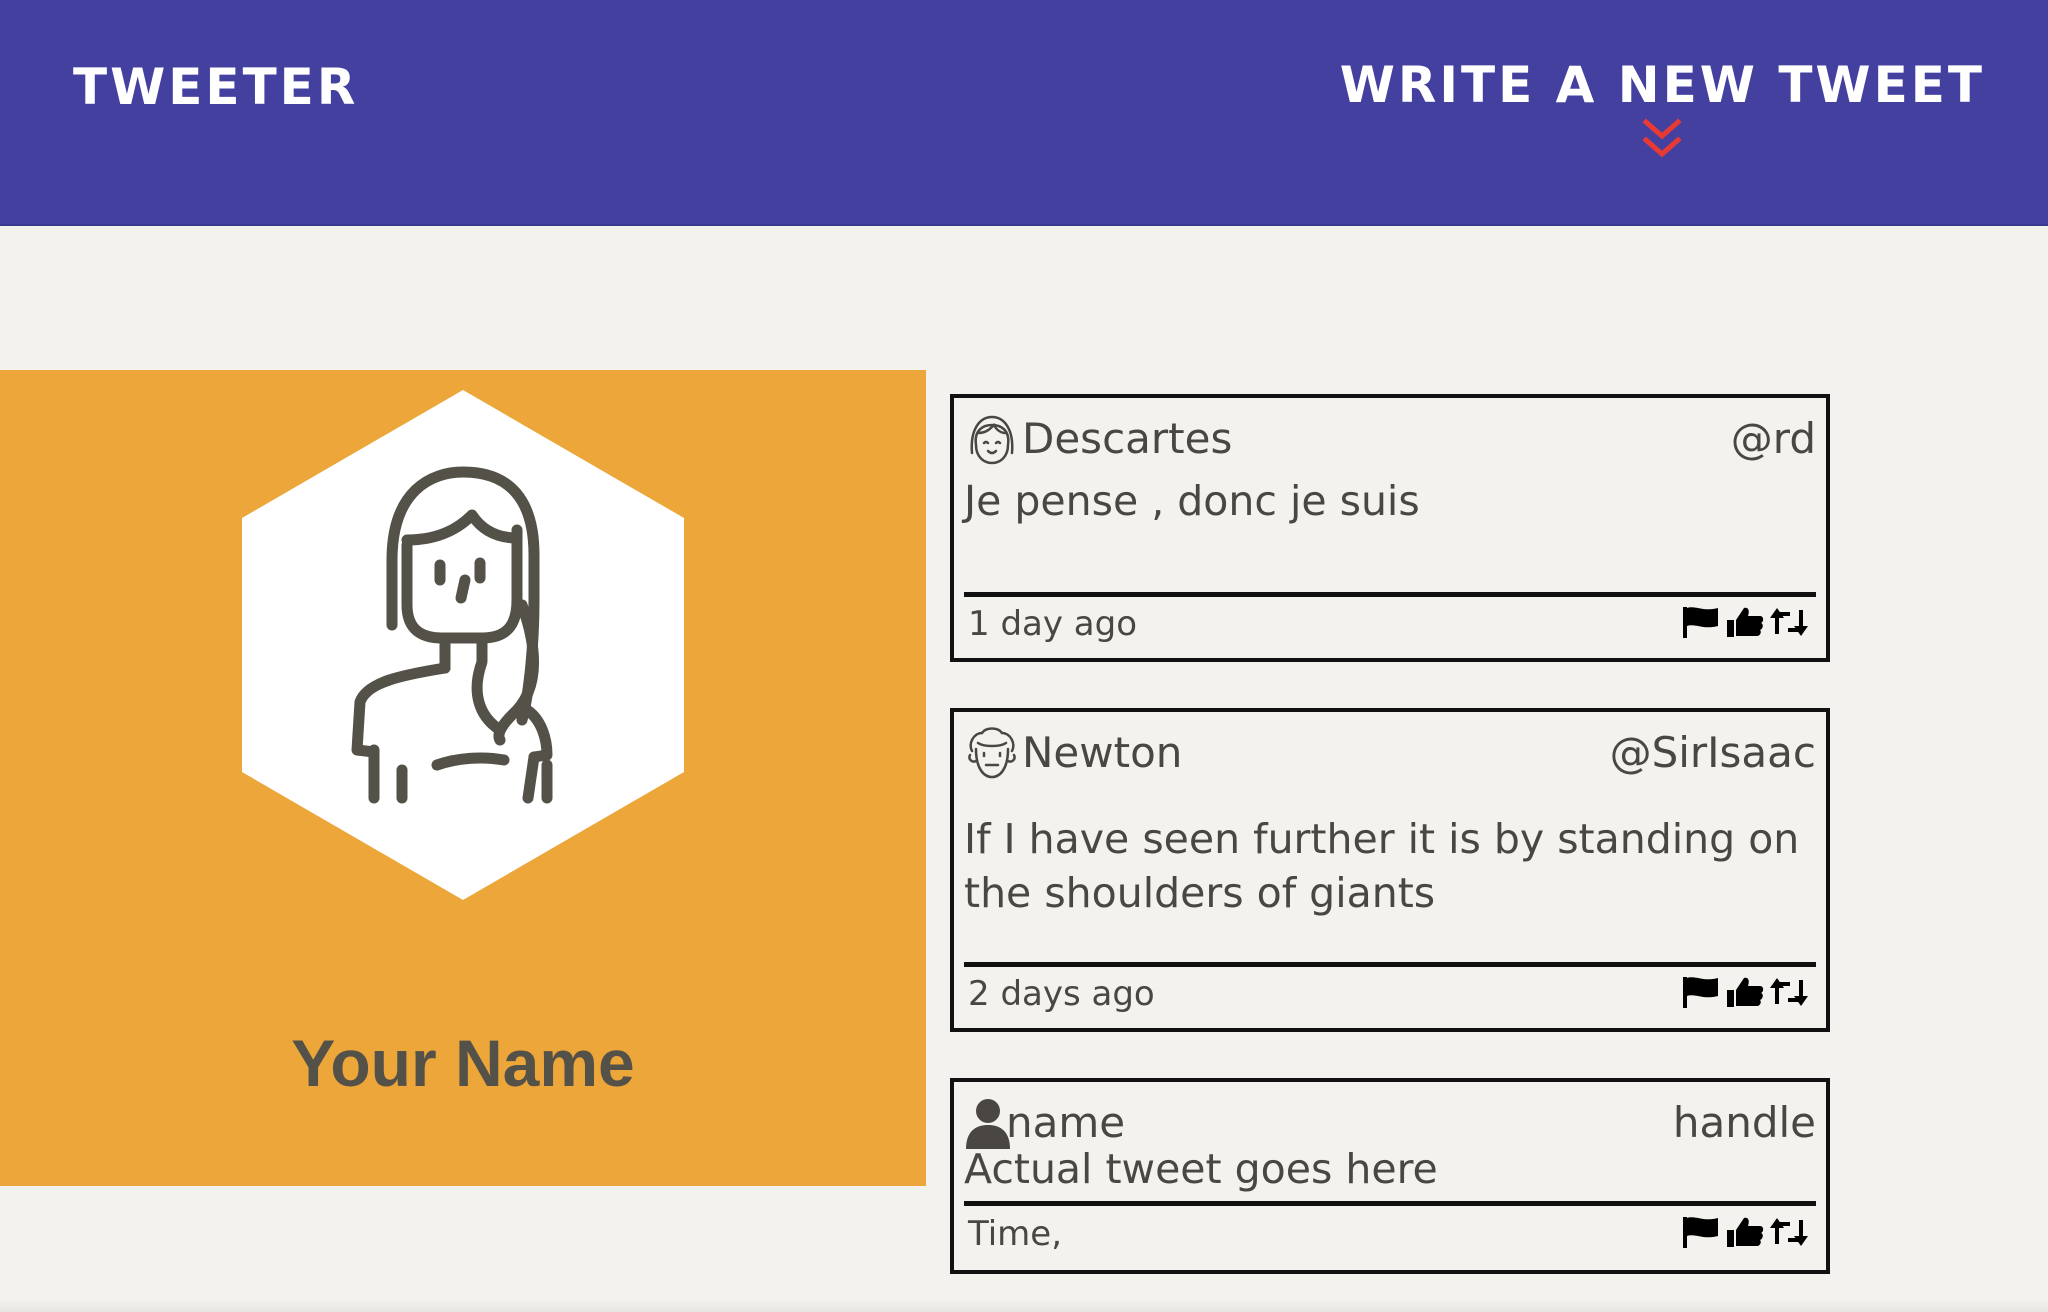  I want to click on profile-name: Your Name, so click(463, 1063).